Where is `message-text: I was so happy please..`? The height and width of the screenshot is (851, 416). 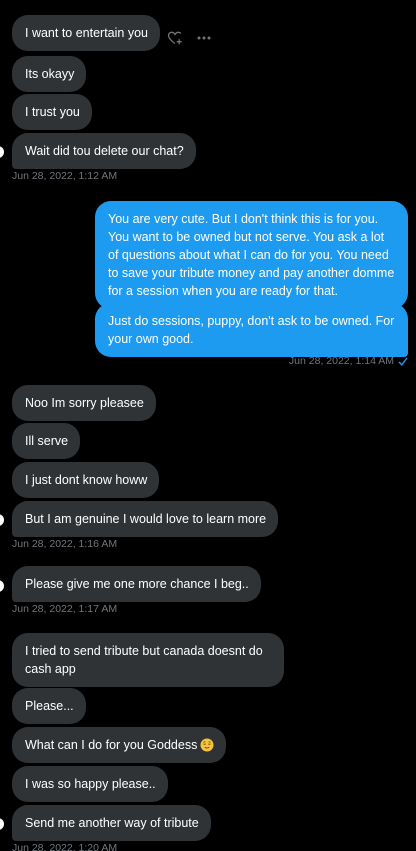 message-text: I was so happy please.. is located at coordinates (90, 784).